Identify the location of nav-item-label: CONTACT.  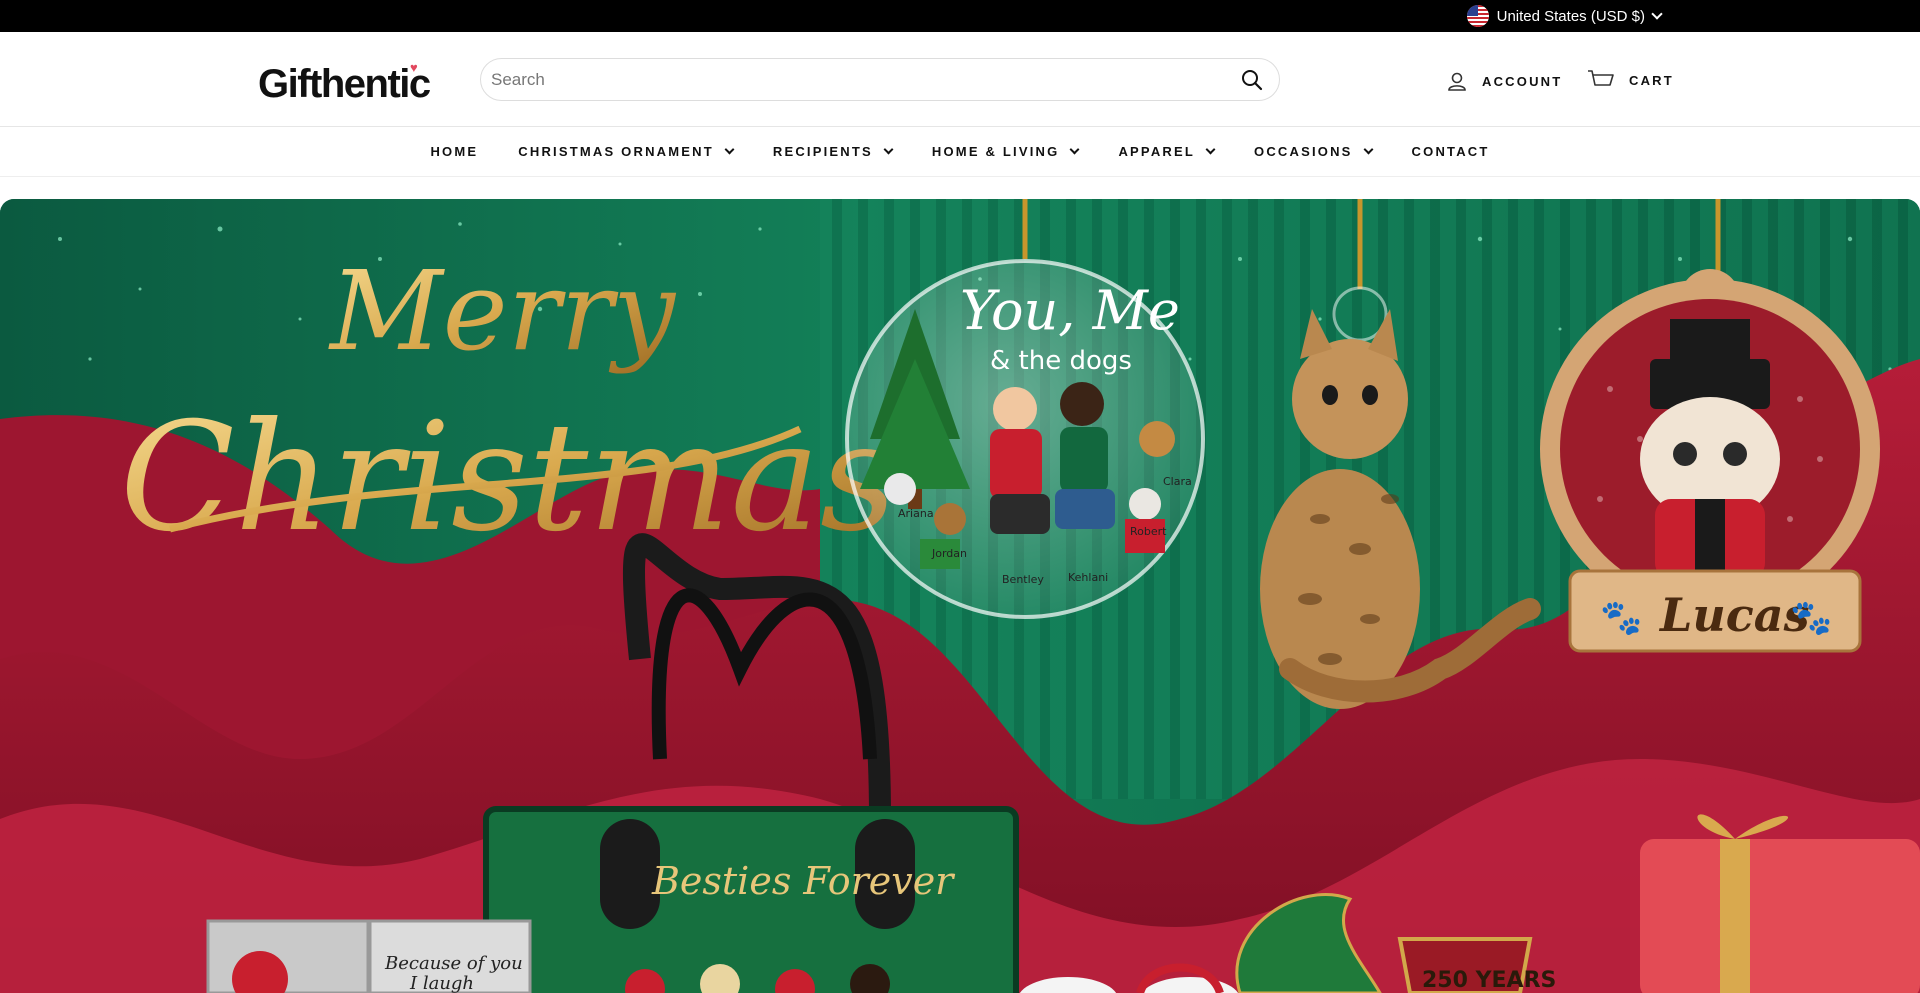
(1450, 151).